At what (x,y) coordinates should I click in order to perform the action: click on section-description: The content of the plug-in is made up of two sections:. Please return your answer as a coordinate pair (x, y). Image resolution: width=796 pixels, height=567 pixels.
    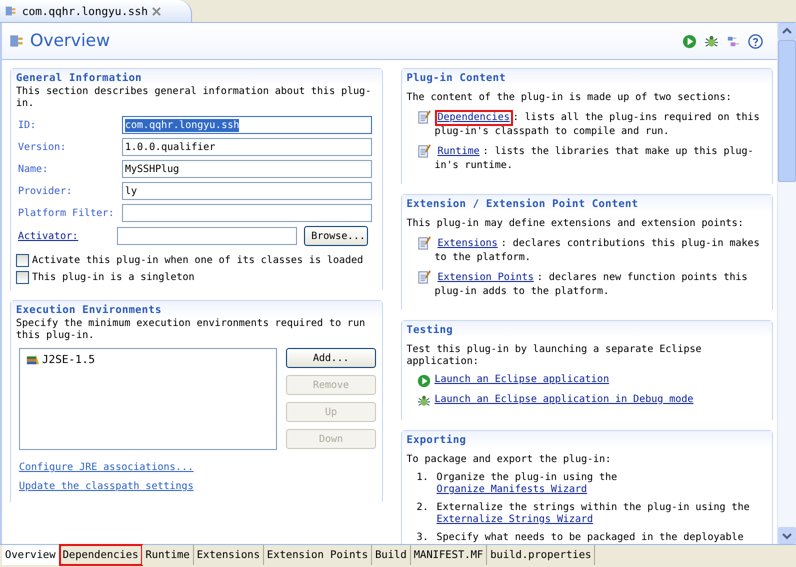
    Looking at the image, I should click on (569, 98).